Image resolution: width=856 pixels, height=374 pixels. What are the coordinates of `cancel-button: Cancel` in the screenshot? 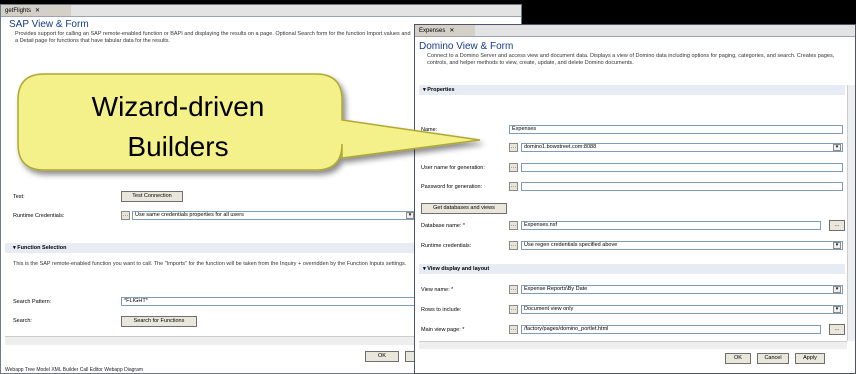 It's located at (773, 358).